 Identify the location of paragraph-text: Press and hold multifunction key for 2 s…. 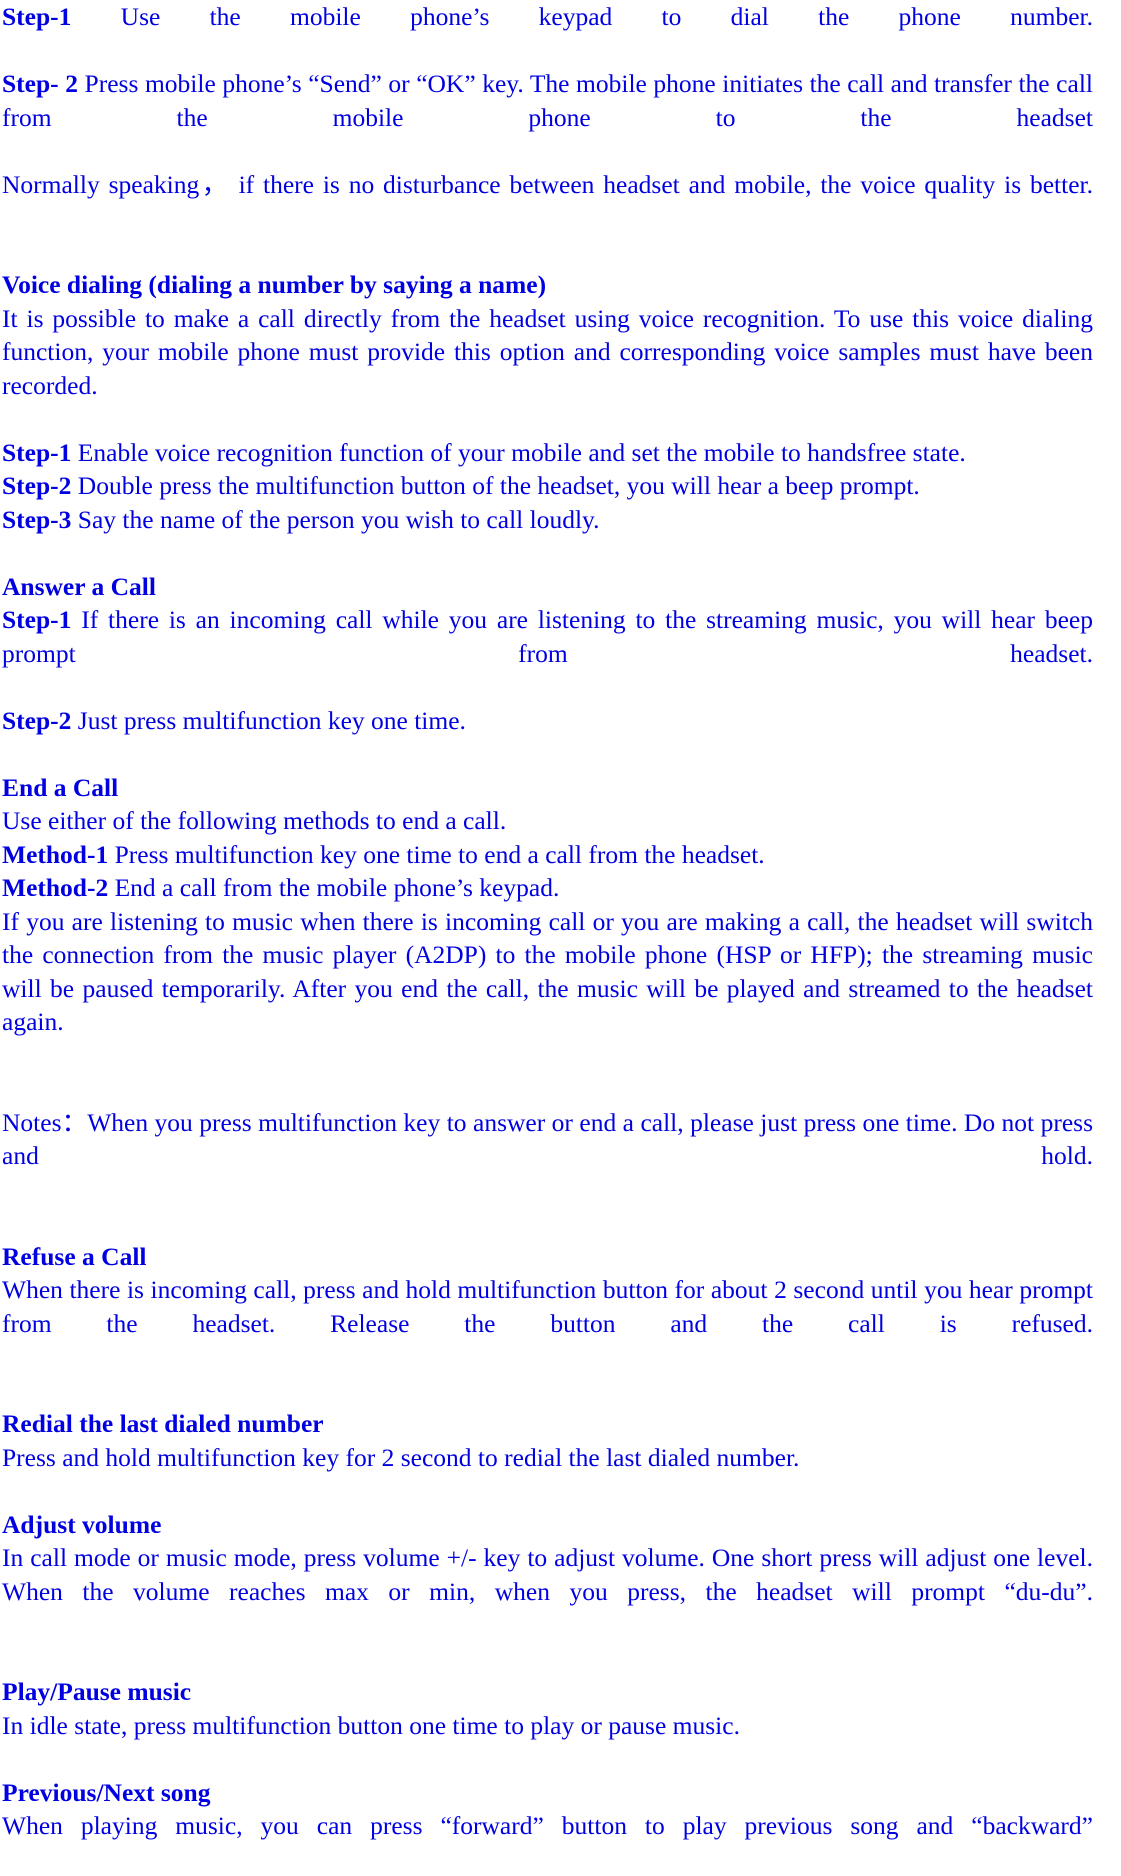
(401, 1457).